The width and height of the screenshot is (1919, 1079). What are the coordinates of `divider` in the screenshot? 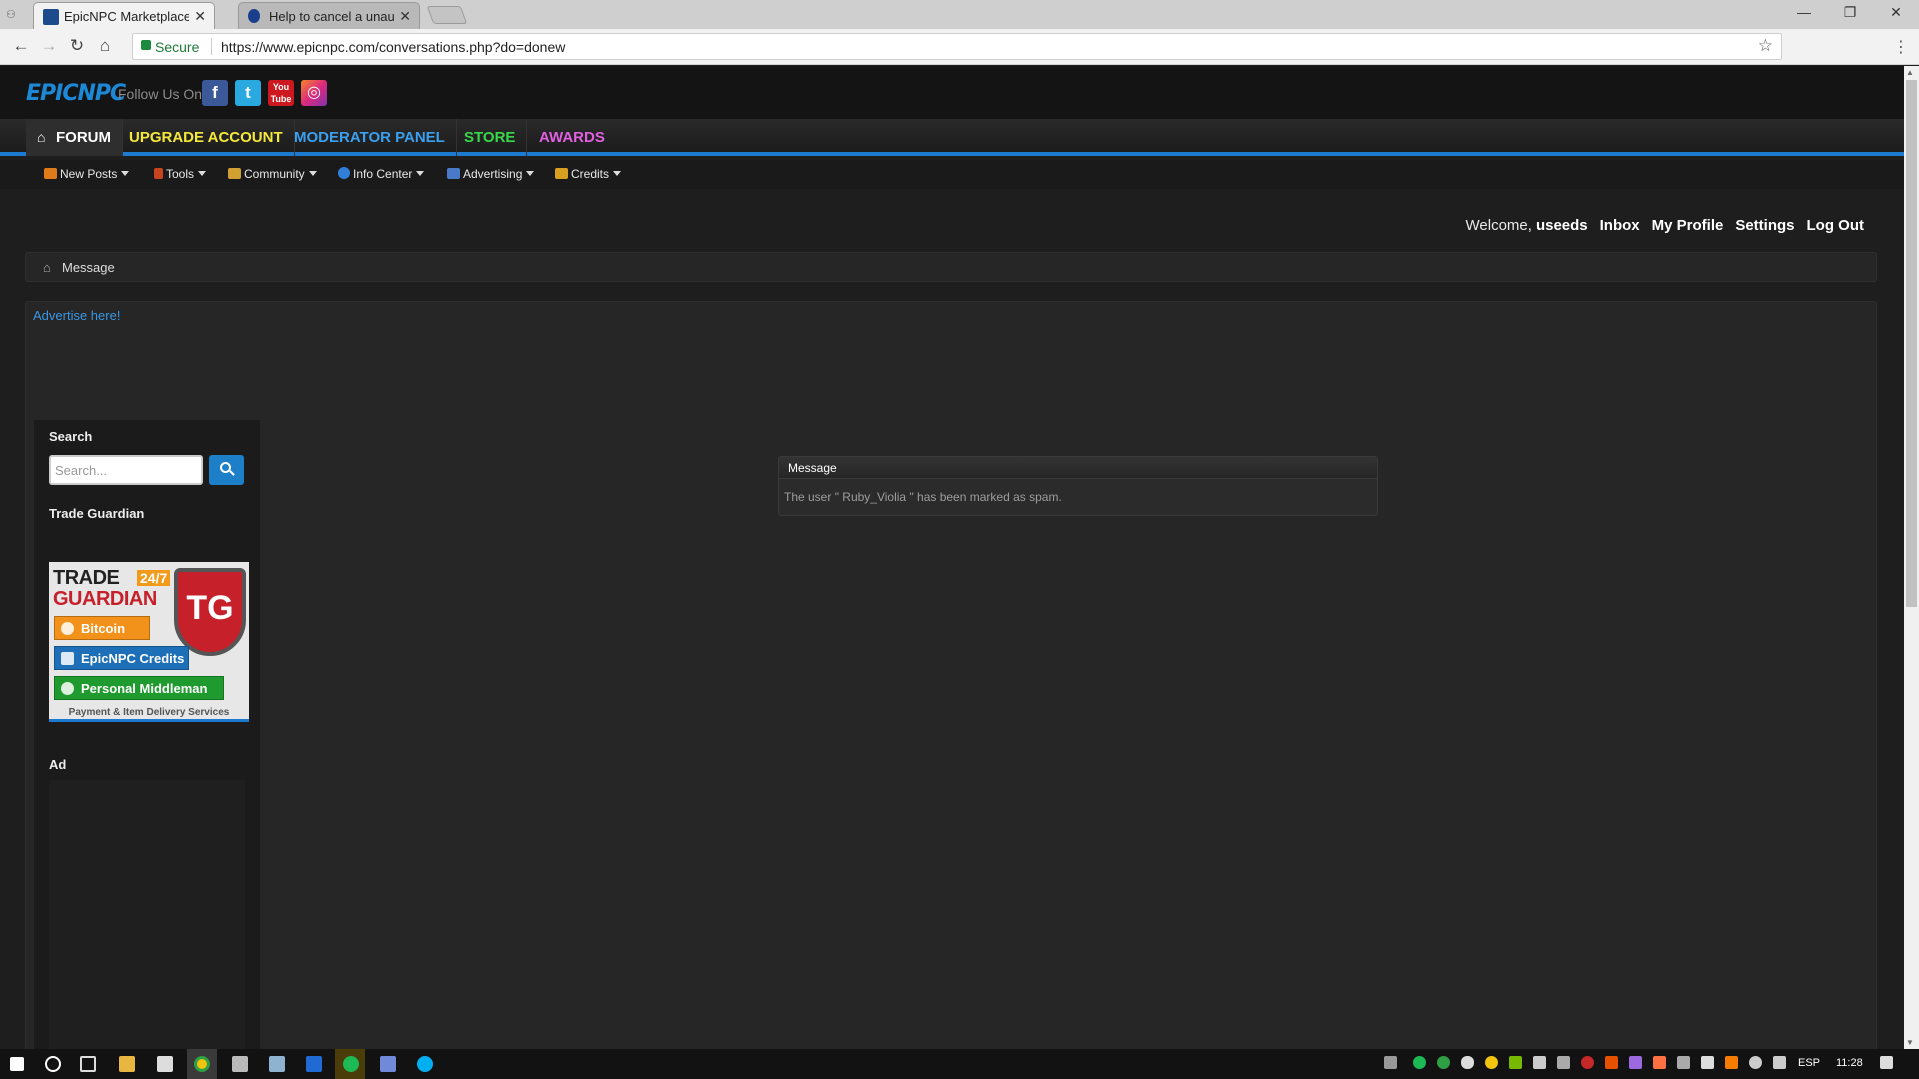 It's located at (211, 46).